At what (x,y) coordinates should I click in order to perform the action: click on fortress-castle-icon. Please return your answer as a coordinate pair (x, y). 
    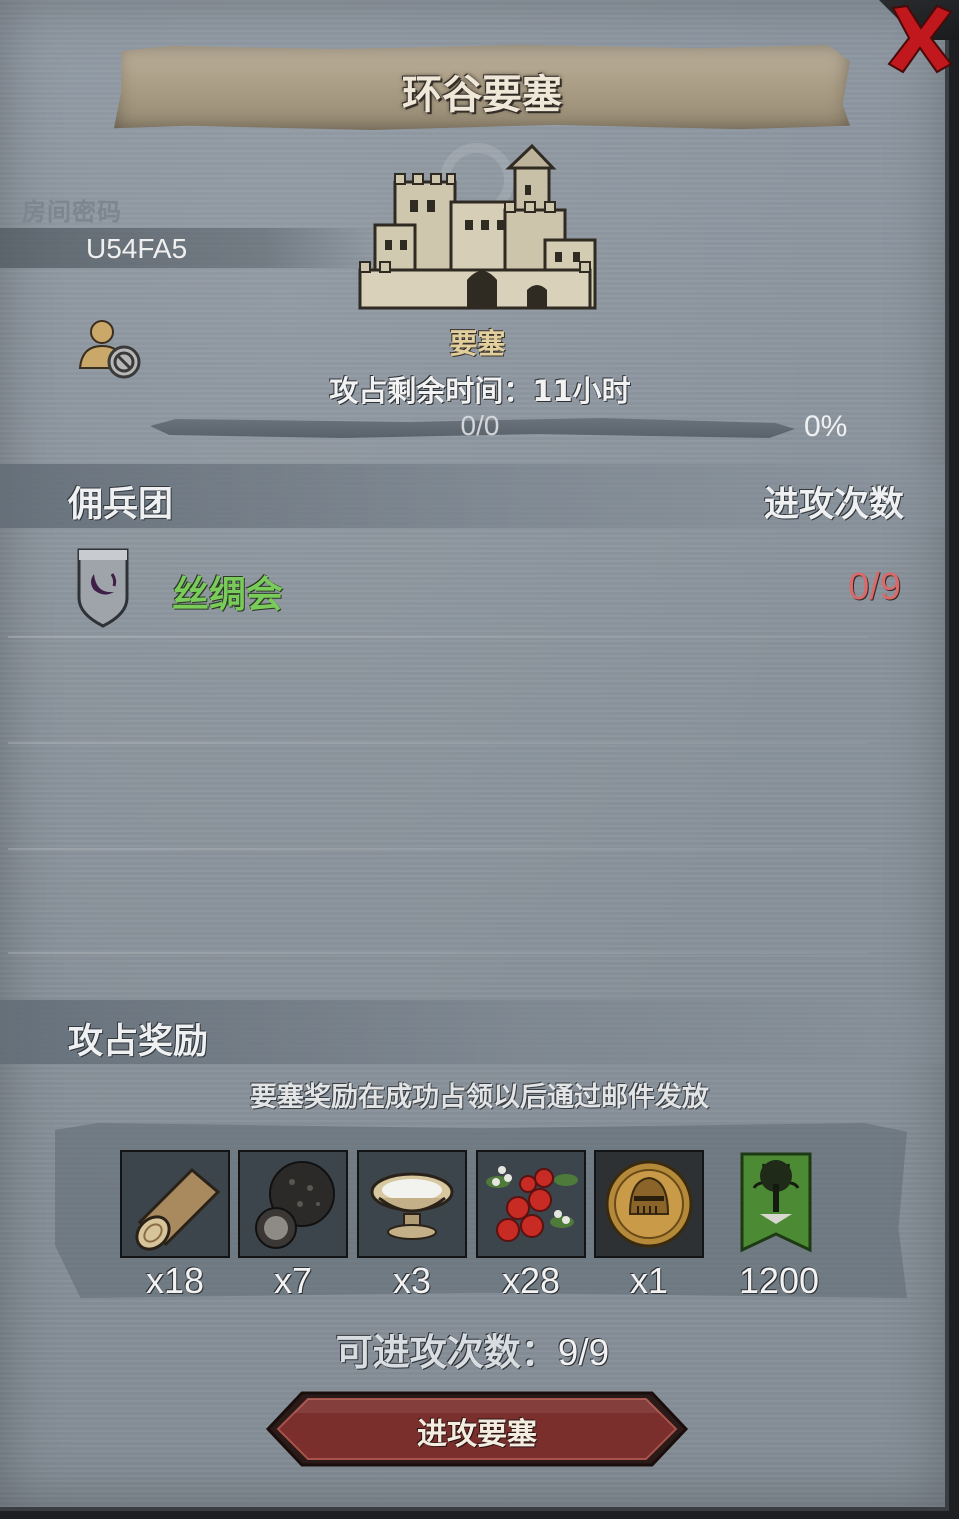
    Looking at the image, I should click on (477, 227).